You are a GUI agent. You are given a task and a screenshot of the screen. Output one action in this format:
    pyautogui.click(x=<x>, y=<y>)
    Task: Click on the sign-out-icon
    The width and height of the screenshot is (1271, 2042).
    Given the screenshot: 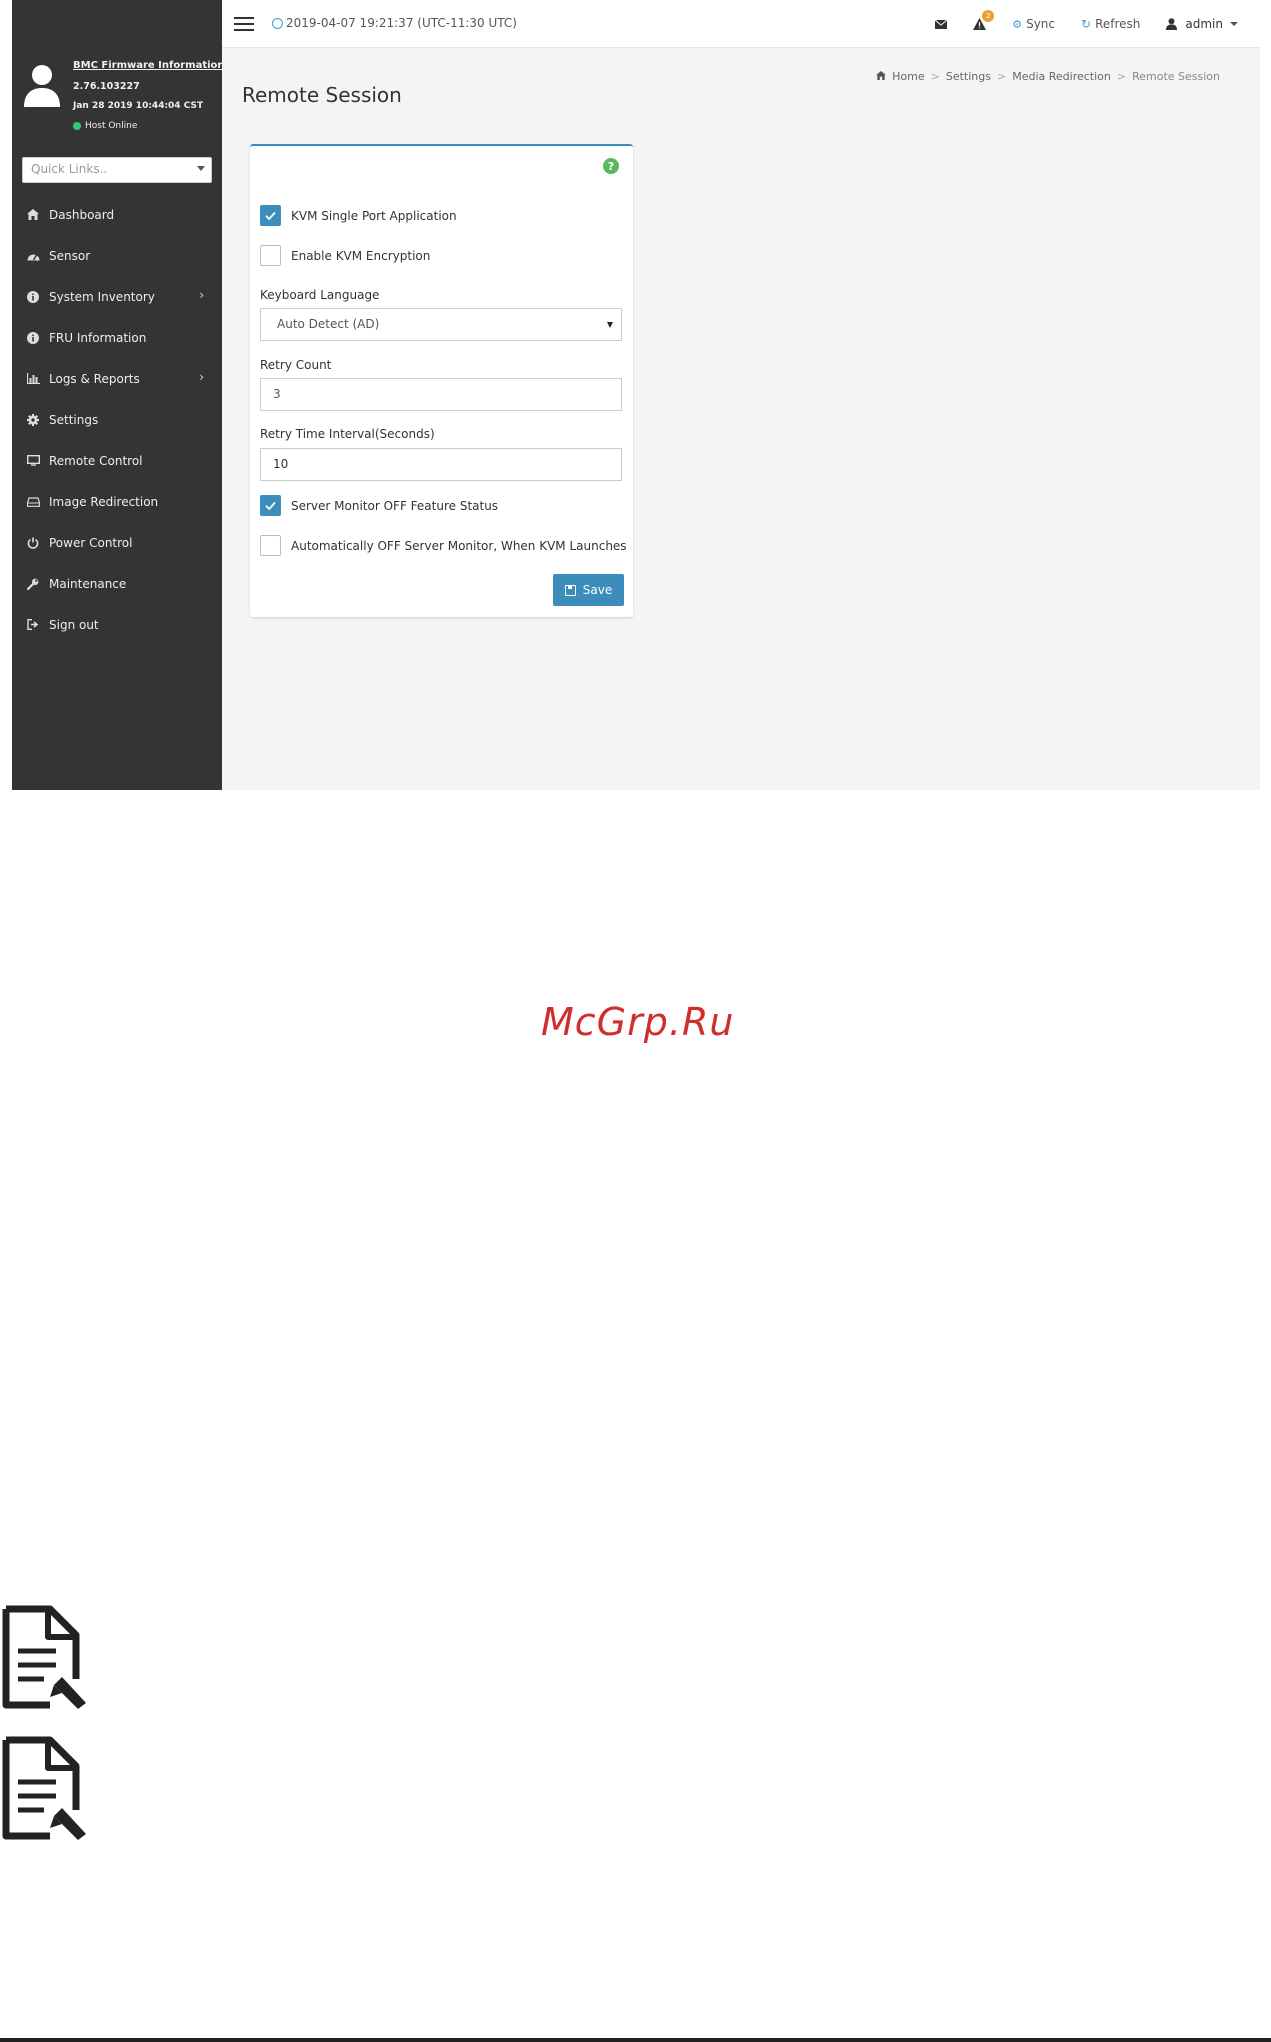 What is the action you would take?
    pyautogui.click(x=33, y=625)
    